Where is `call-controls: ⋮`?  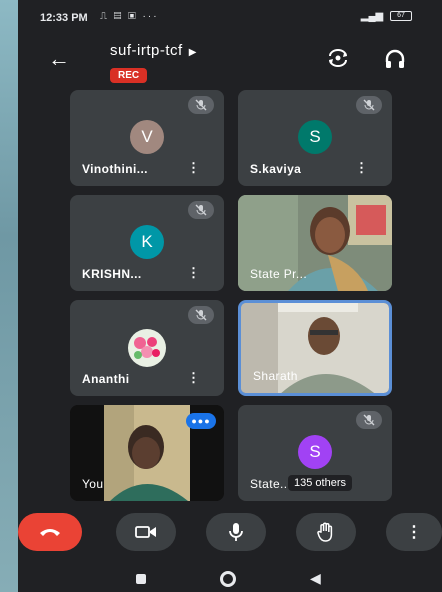
call-controls: ⋮ is located at coordinates (230, 533).